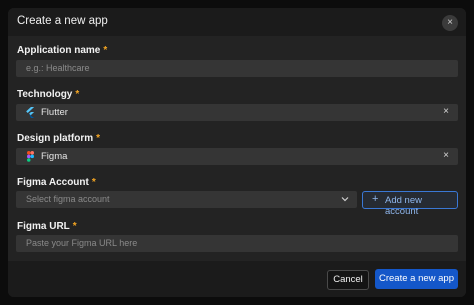  I want to click on app-name-label: Application name *, so click(62, 50).